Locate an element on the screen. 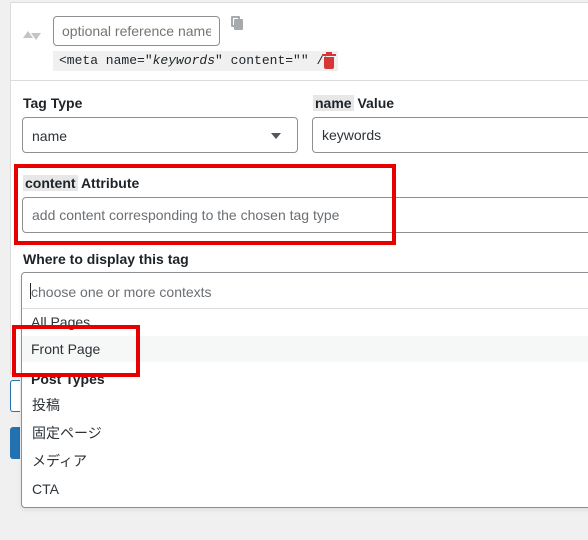 Image resolution: width=588 pixels, height=540 pixels. name-value-input is located at coordinates (450, 135).